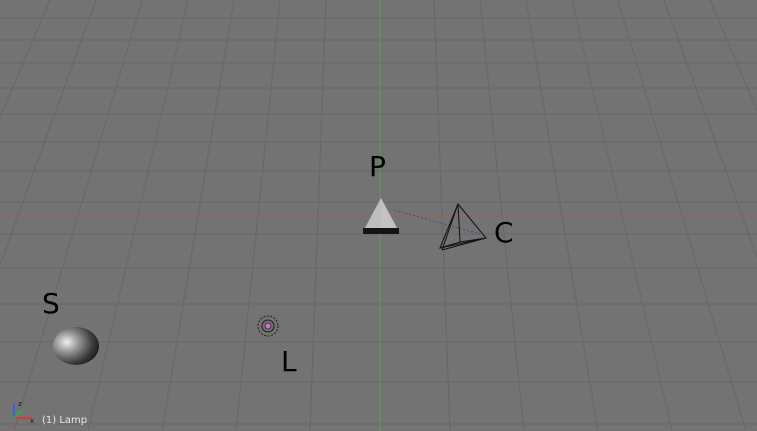 The width and height of the screenshot is (757, 431). I want to click on viewport-status-text: (1) Lamp, so click(65, 420).